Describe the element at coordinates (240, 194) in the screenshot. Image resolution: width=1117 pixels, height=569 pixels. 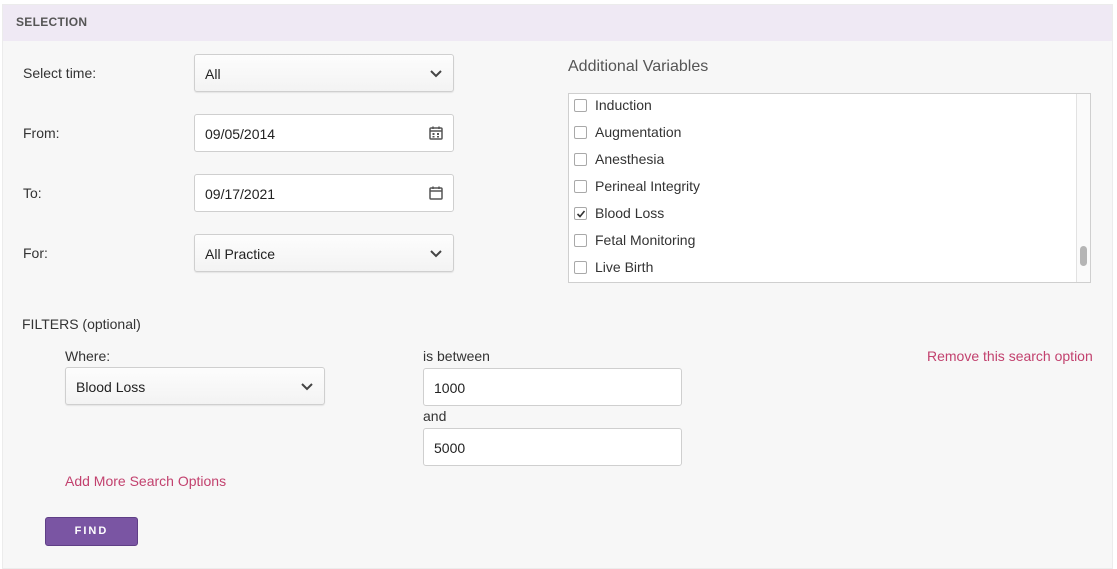
I see `to-date-value: 09/17/2021` at that location.